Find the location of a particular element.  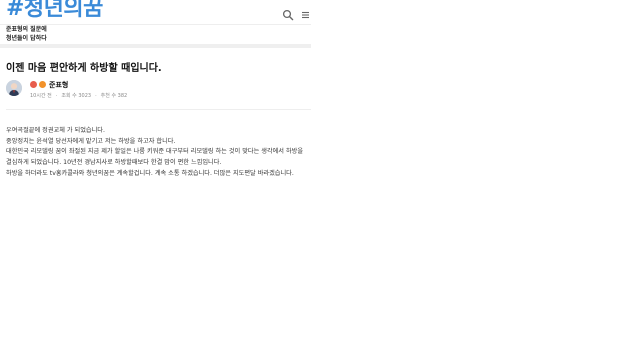

site-logo: #청년의꿈 is located at coordinates (54, 11).